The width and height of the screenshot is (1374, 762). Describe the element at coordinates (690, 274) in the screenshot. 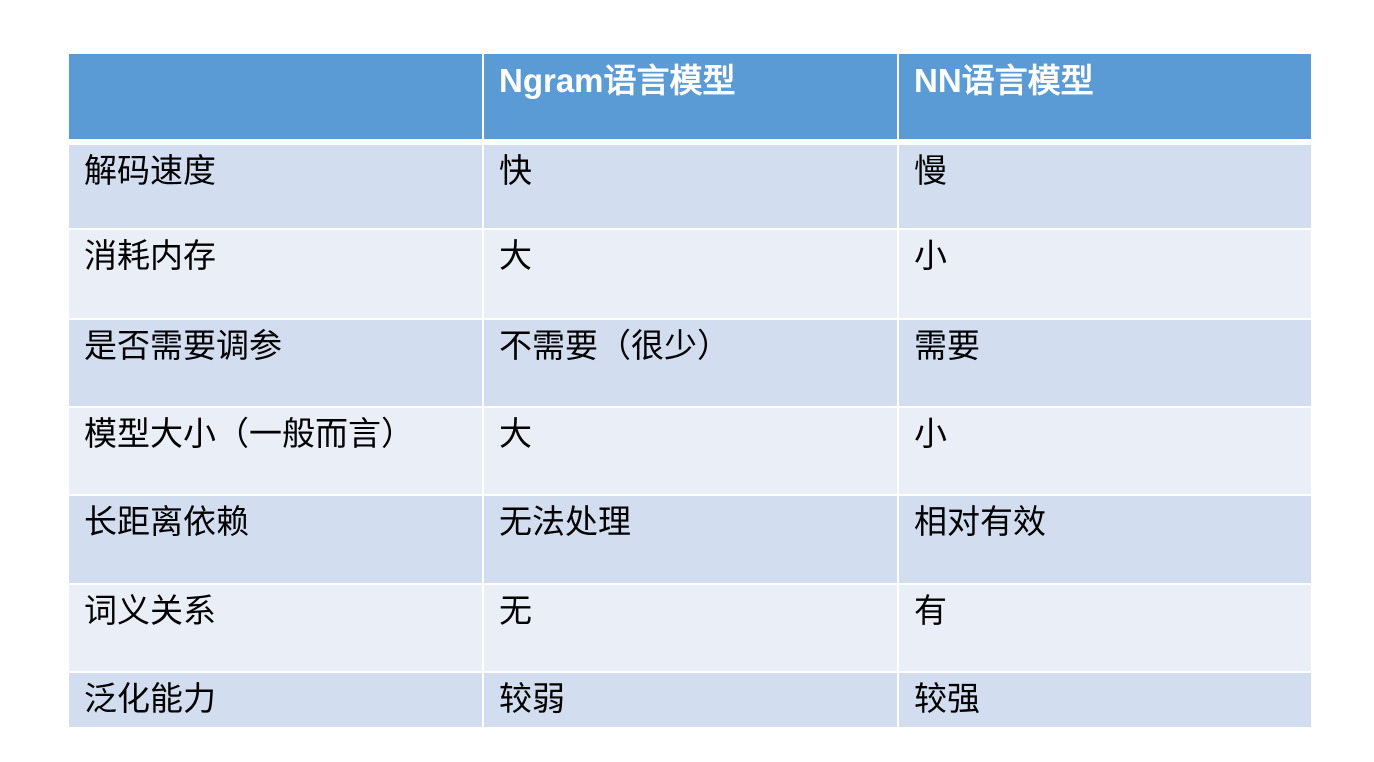

I see `cell-ngram-memory: 大` at that location.